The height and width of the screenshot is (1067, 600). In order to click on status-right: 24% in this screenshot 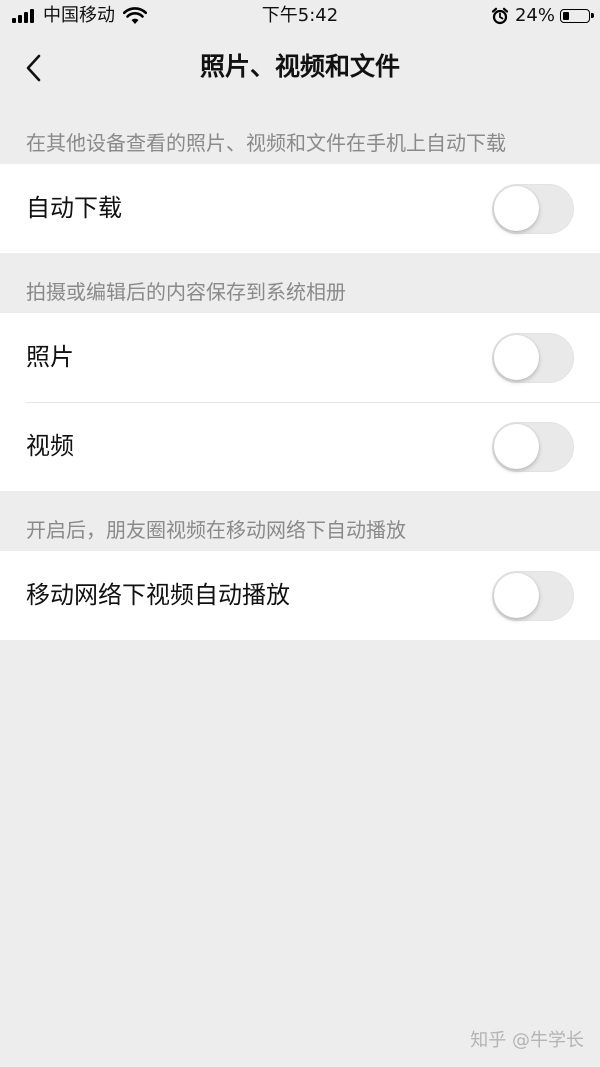, I will do `click(542, 16)`.